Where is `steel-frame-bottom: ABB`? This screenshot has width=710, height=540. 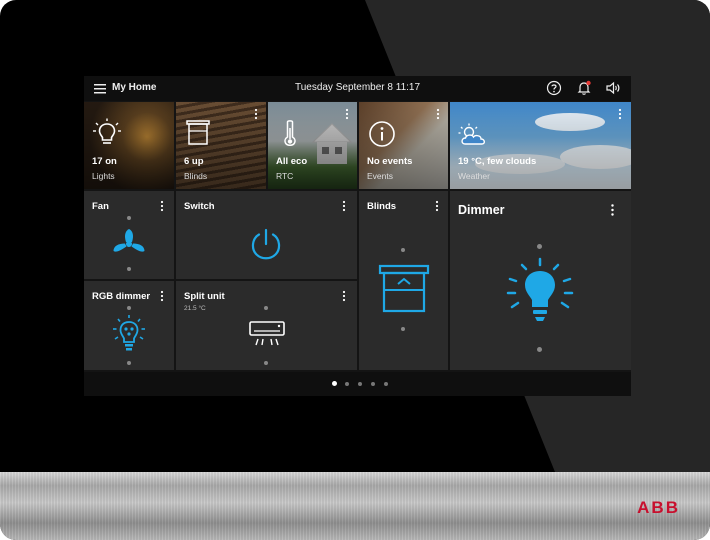
steel-frame-bottom: ABB is located at coordinates (355, 506).